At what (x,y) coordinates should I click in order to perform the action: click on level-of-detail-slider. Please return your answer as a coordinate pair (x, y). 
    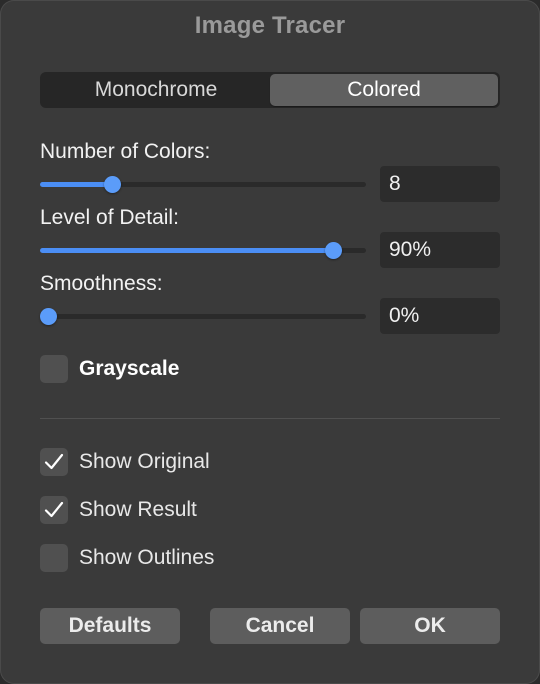
    Looking at the image, I should click on (203, 250).